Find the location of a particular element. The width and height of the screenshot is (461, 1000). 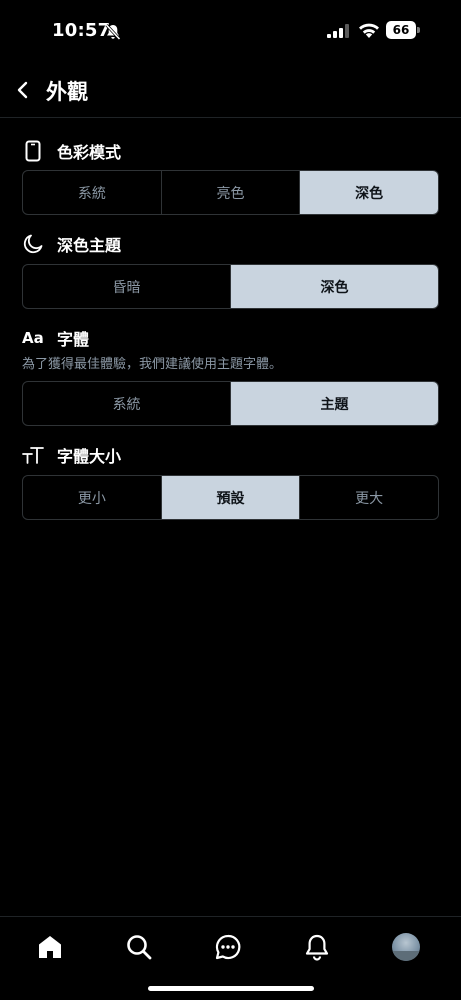

notifications-icon is located at coordinates (317, 947).